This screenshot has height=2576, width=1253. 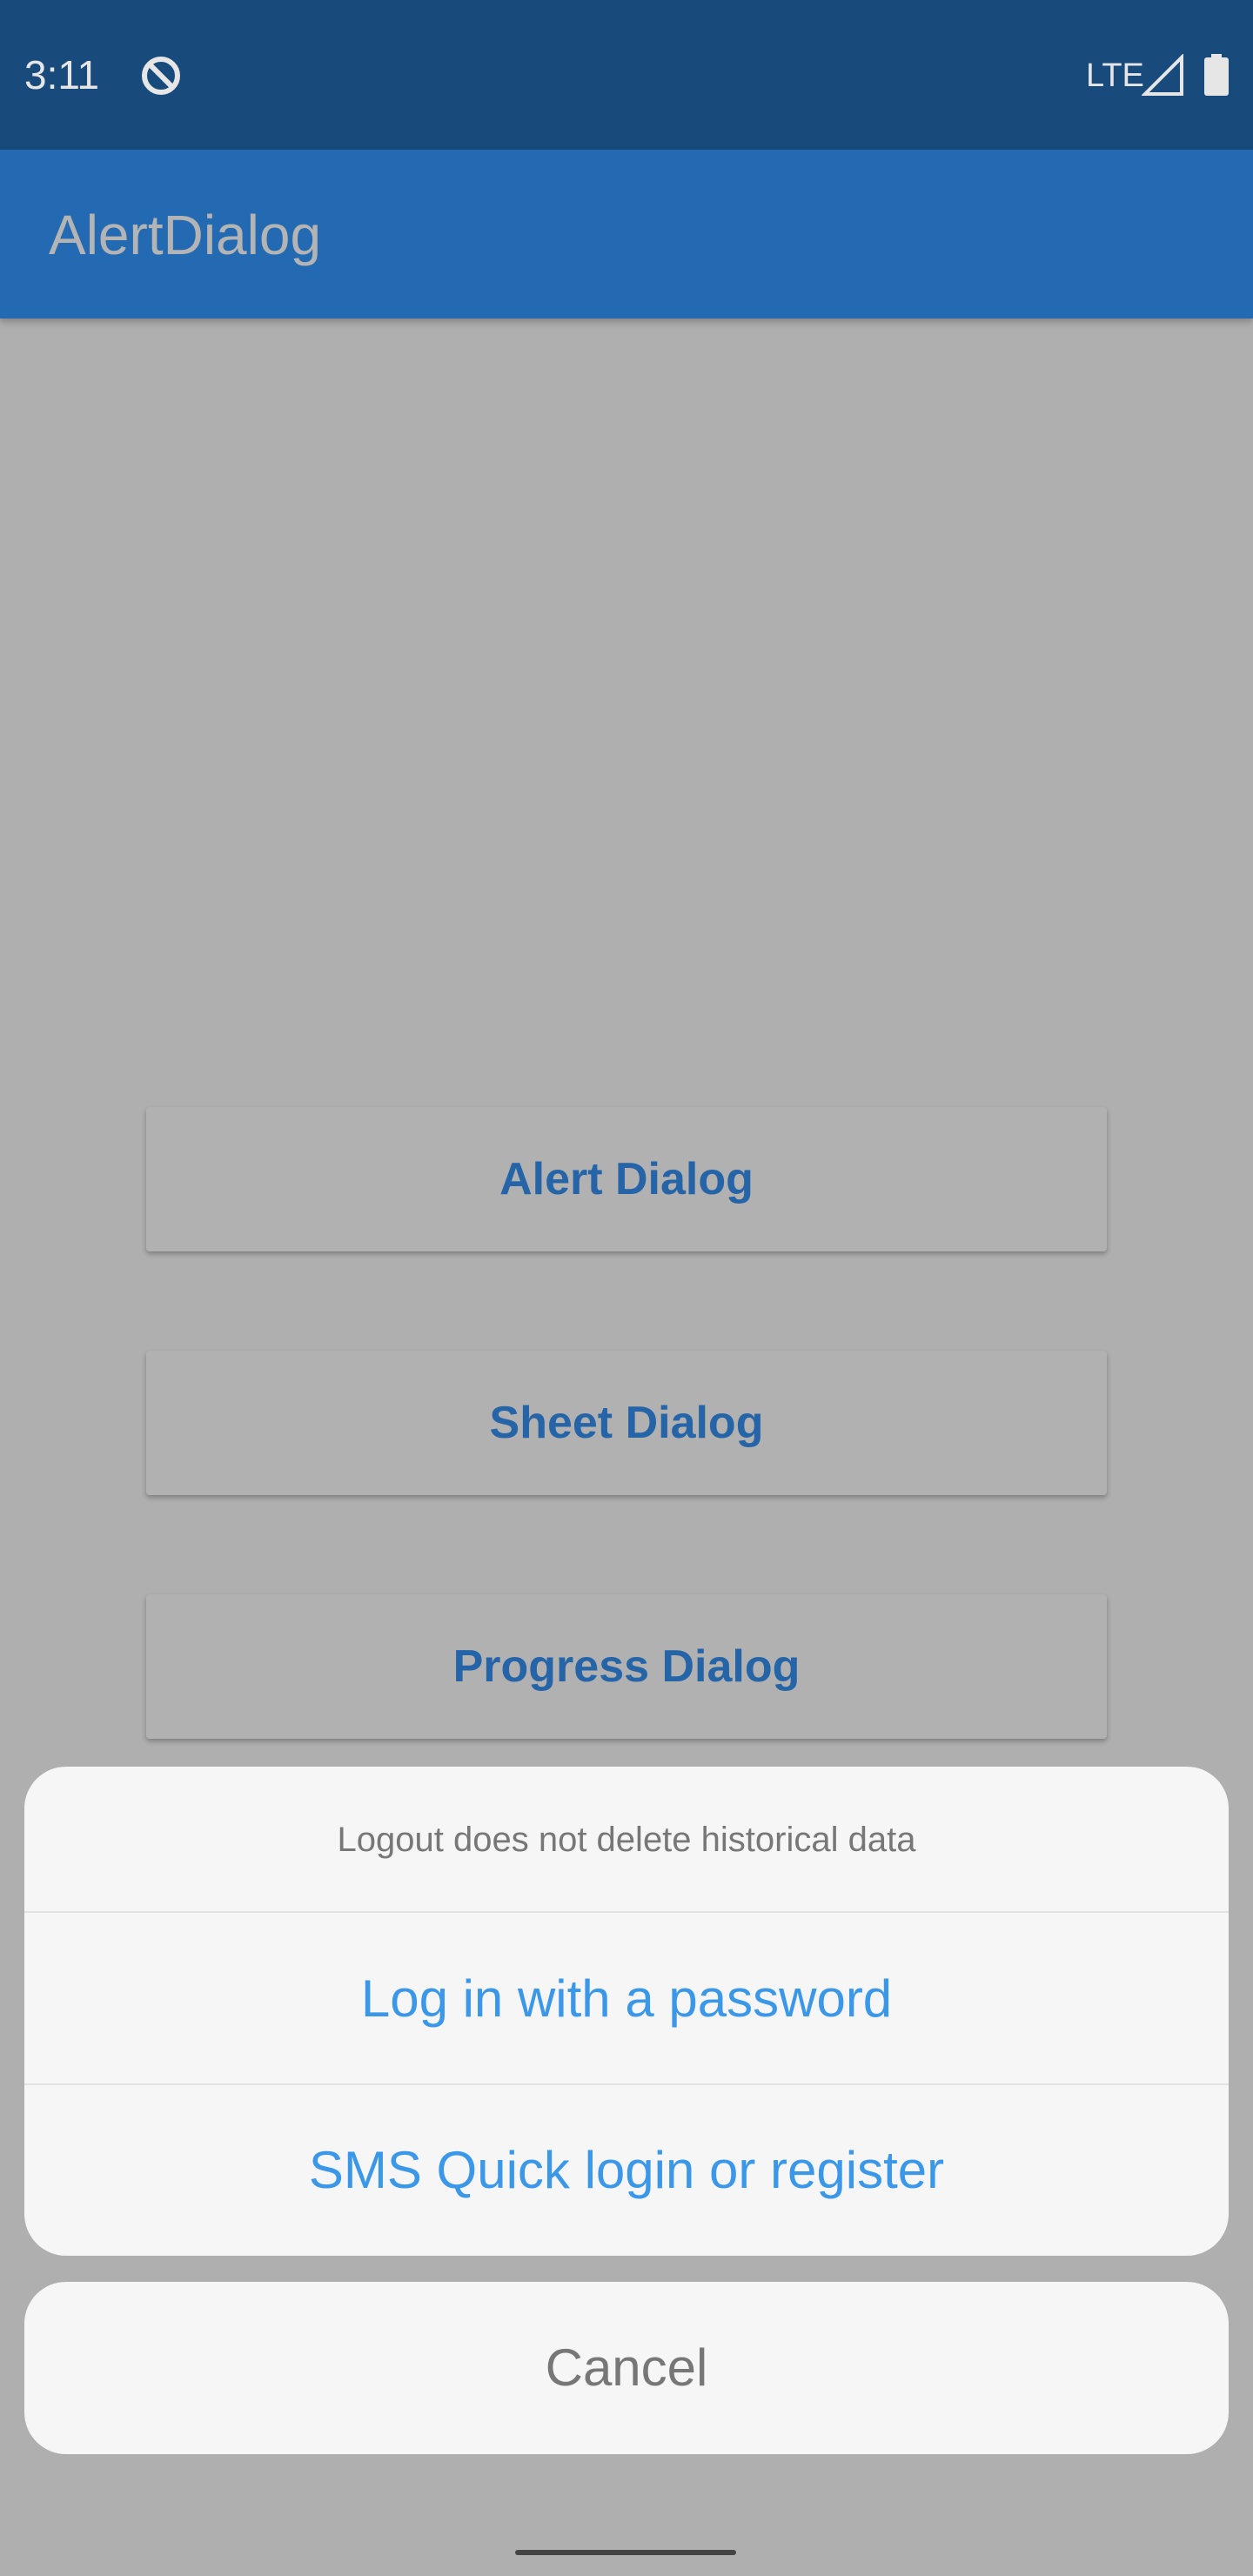 I want to click on alert-dialog-button: Alert Dialog, so click(x=626, y=1179).